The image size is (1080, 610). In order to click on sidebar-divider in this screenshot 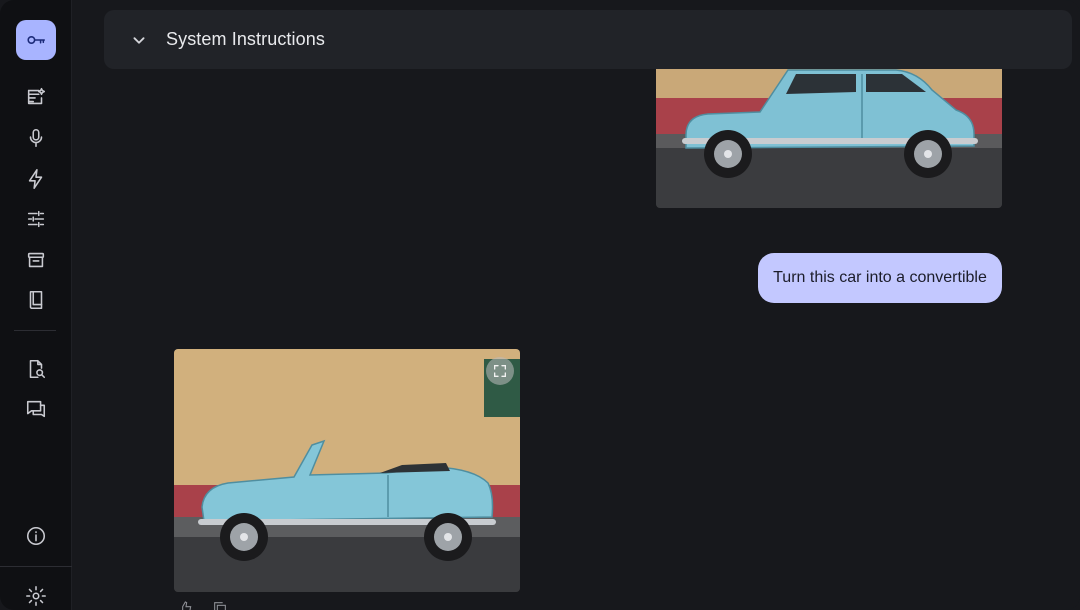, I will do `click(35, 330)`.